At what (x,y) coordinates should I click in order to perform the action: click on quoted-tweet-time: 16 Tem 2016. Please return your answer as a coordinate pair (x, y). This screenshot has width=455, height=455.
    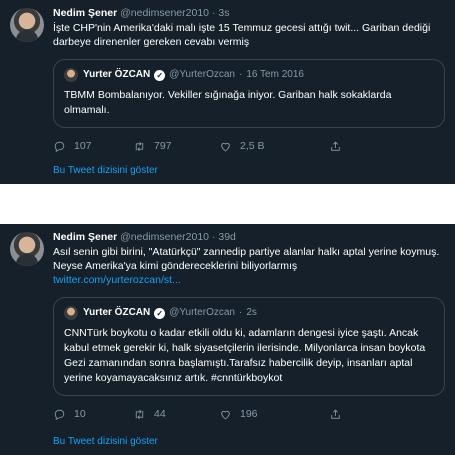
    Looking at the image, I should click on (275, 74).